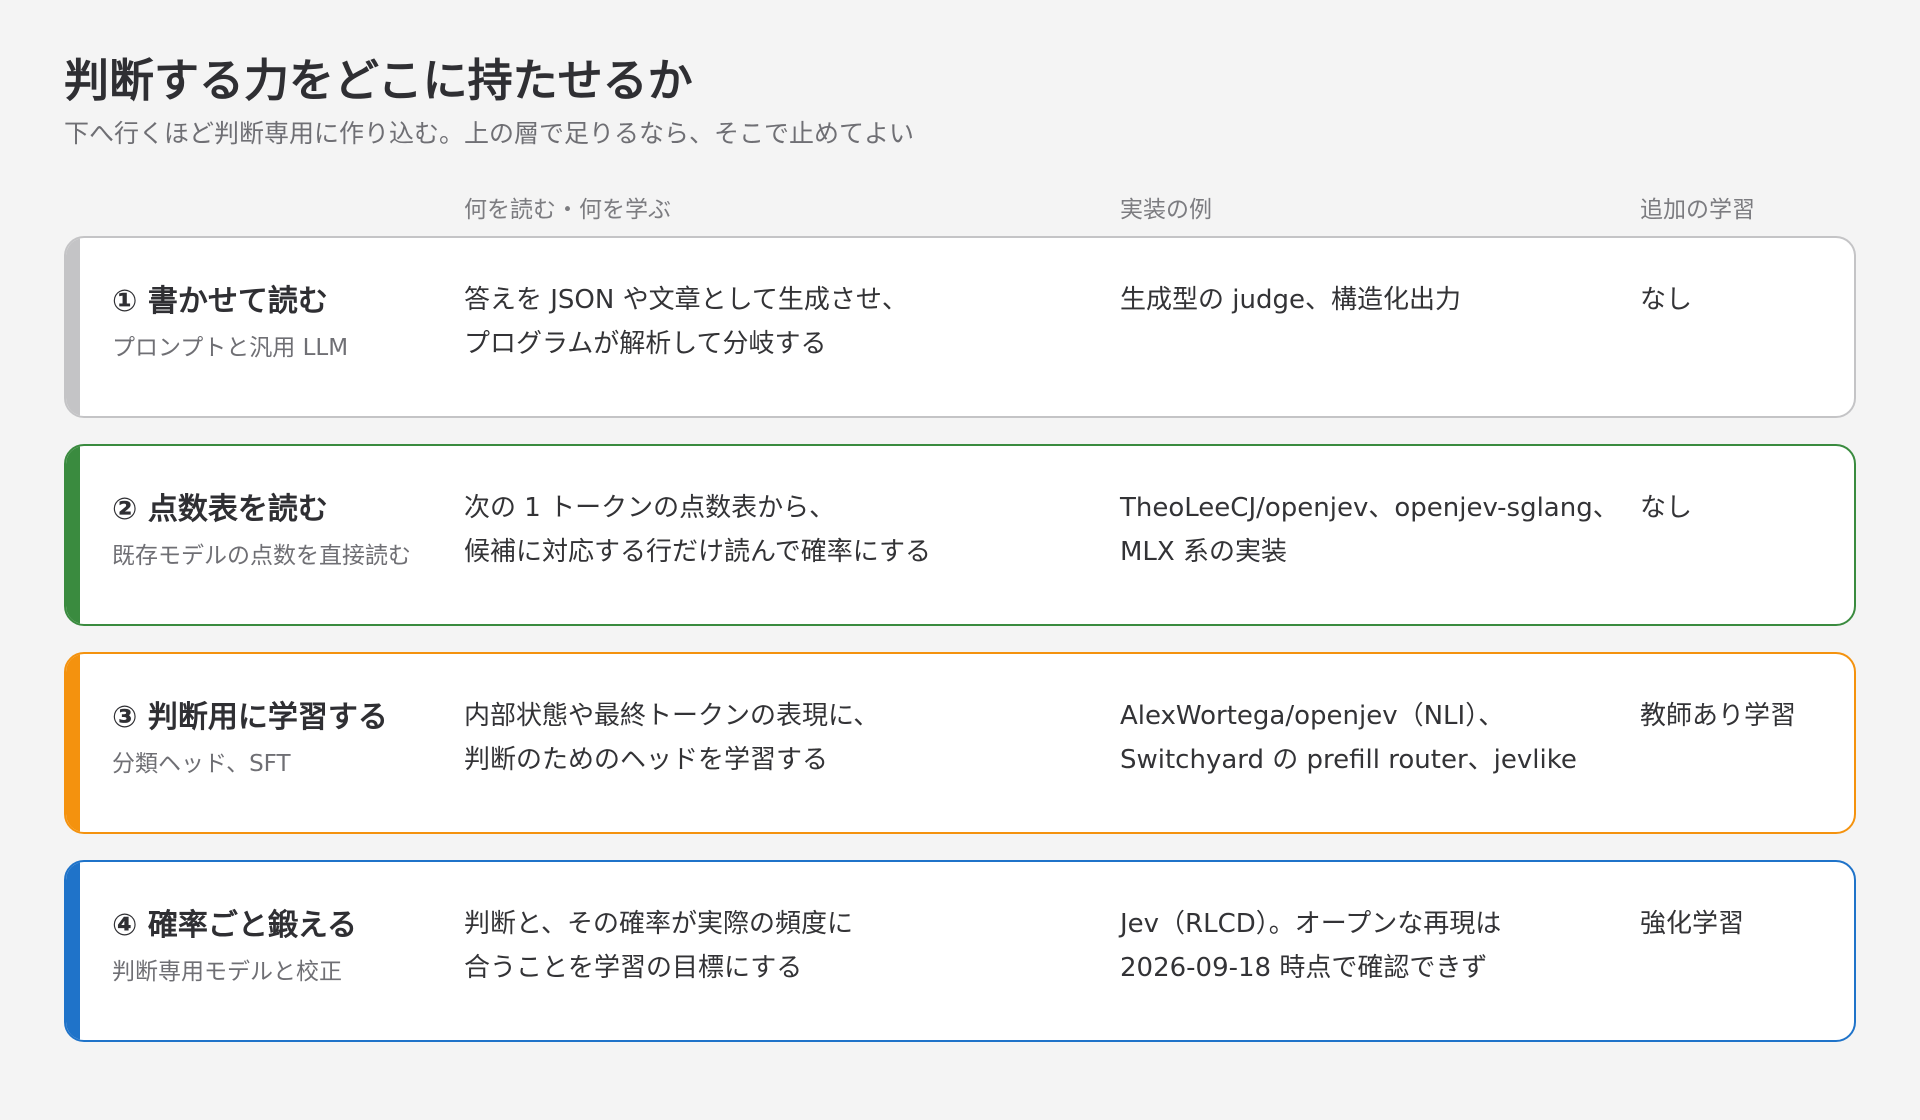 The width and height of the screenshot is (1920, 1120). What do you see at coordinates (489, 133) in the screenshot?
I see `page-subtitle: 下へ行くほど判断専用に作り込む。上の層で足りるなら、そこで止めてよい` at bounding box center [489, 133].